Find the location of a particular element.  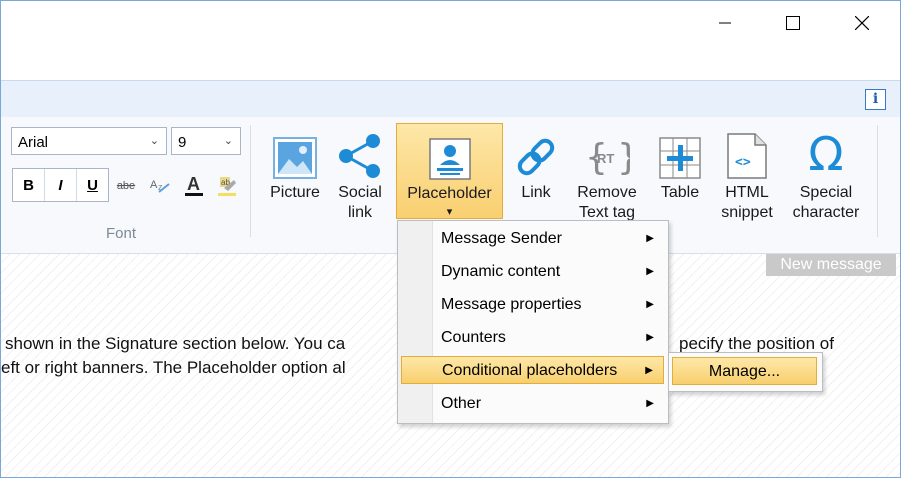

format-button-group: B I U is located at coordinates (60, 185).